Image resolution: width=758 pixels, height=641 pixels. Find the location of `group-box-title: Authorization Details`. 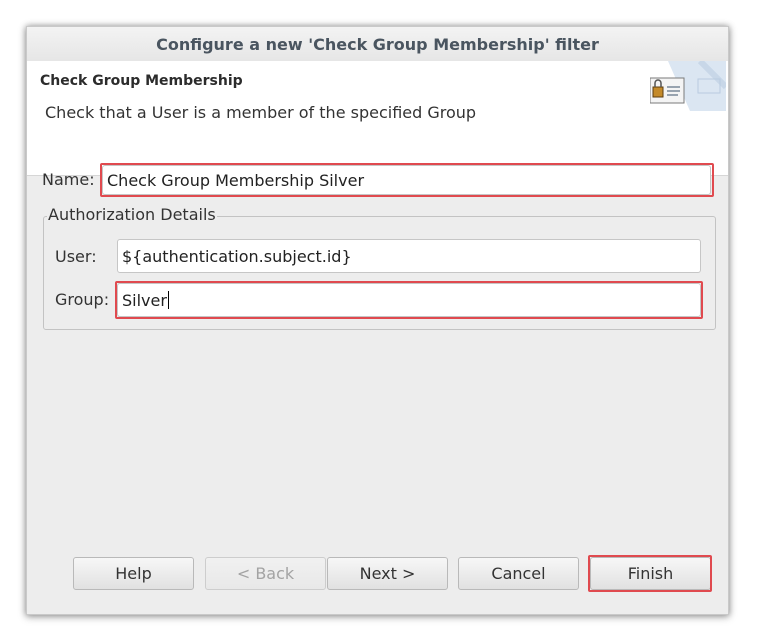

group-box-title: Authorization Details is located at coordinates (132, 214).